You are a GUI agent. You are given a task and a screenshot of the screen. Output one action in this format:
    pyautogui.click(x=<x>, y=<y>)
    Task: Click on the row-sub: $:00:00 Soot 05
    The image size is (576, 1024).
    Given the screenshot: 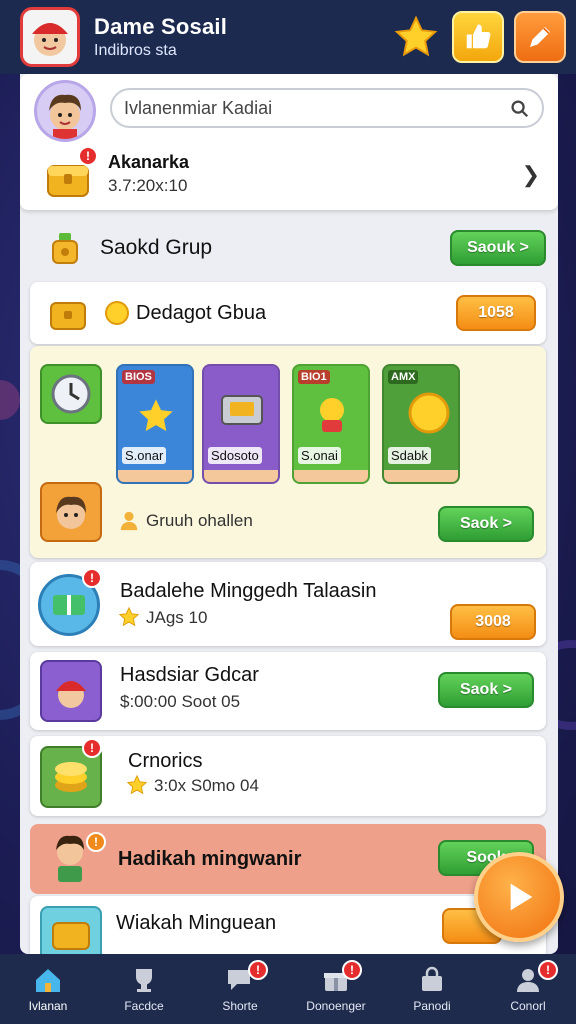 What is the action you would take?
    pyautogui.click(x=180, y=701)
    